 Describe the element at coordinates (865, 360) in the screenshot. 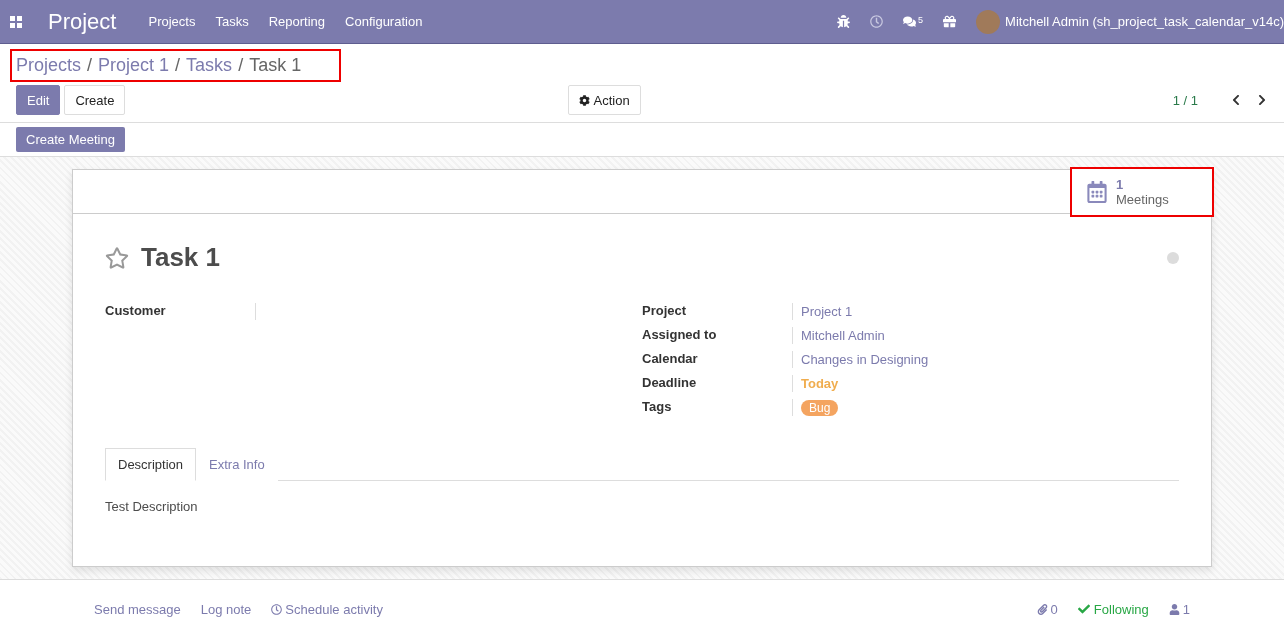

I see `field-link: Changes in Designing` at that location.